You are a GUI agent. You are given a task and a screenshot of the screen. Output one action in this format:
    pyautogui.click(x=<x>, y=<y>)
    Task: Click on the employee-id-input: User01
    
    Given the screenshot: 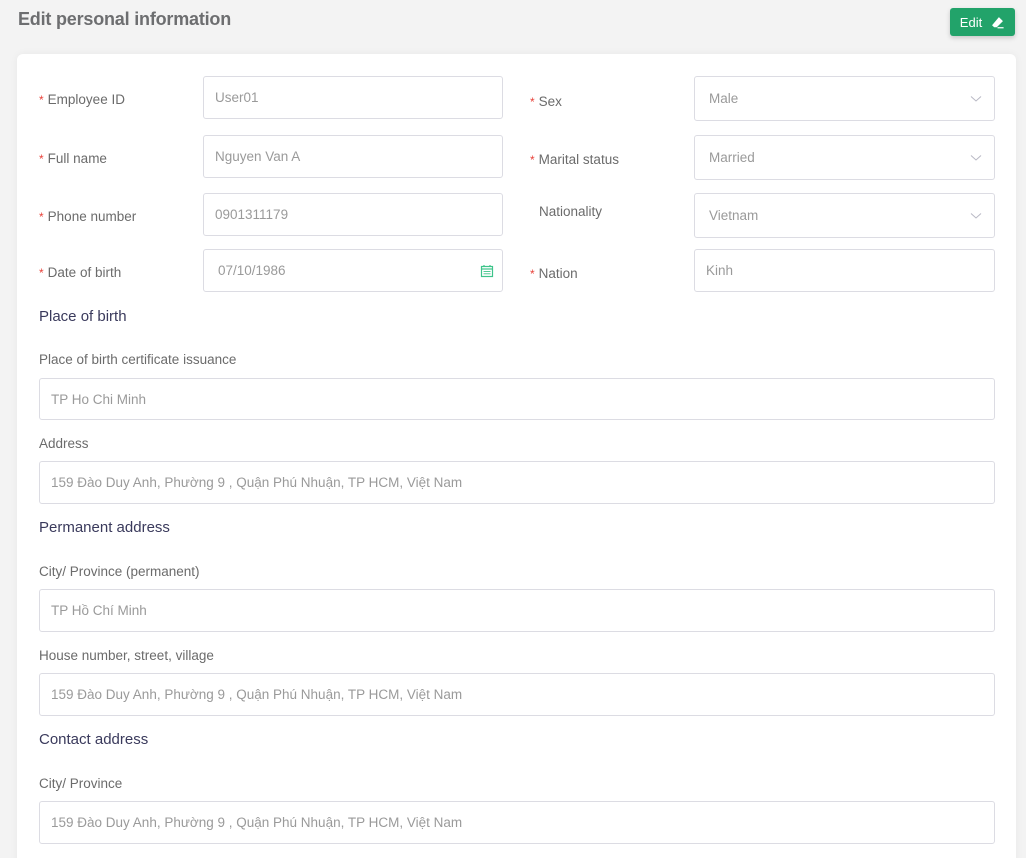 What is the action you would take?
    pyautogui.click(x=353, y=97)
    